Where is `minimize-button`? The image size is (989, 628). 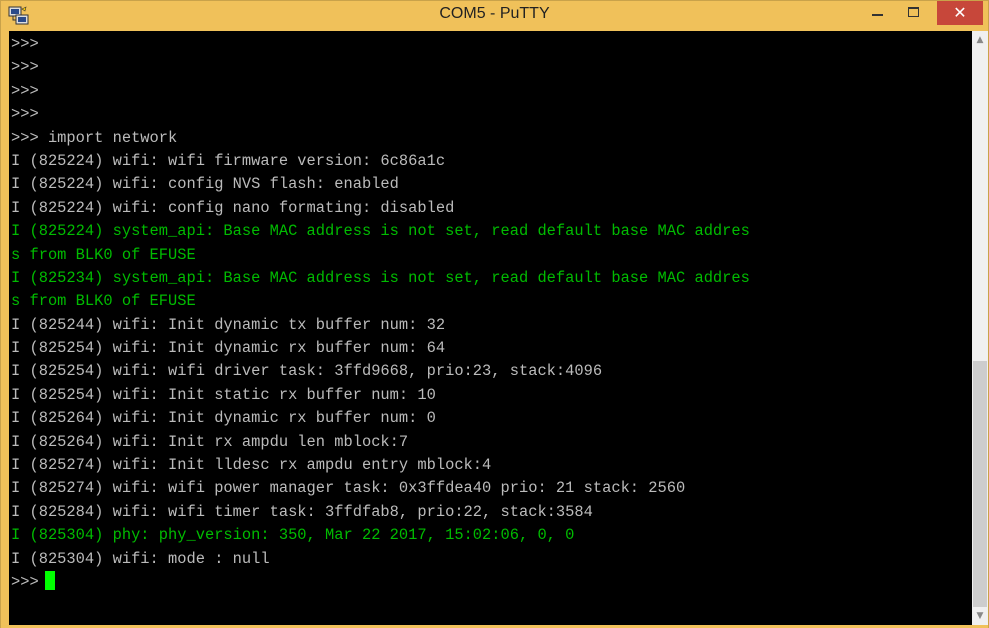
minimize-button is located at coordinates (878, 13).